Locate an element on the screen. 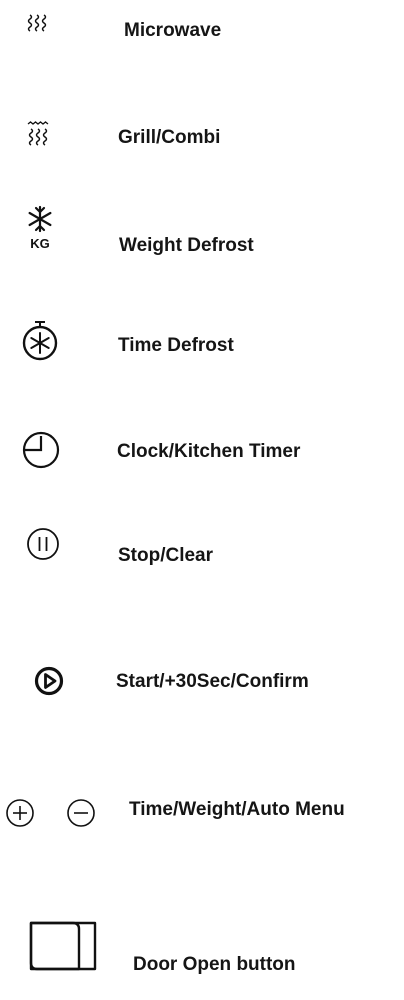 The width and height of the screenshot is (404, 1000). legend-label-stop-clear: Stop/Clear is located at coordinates (166, 555).